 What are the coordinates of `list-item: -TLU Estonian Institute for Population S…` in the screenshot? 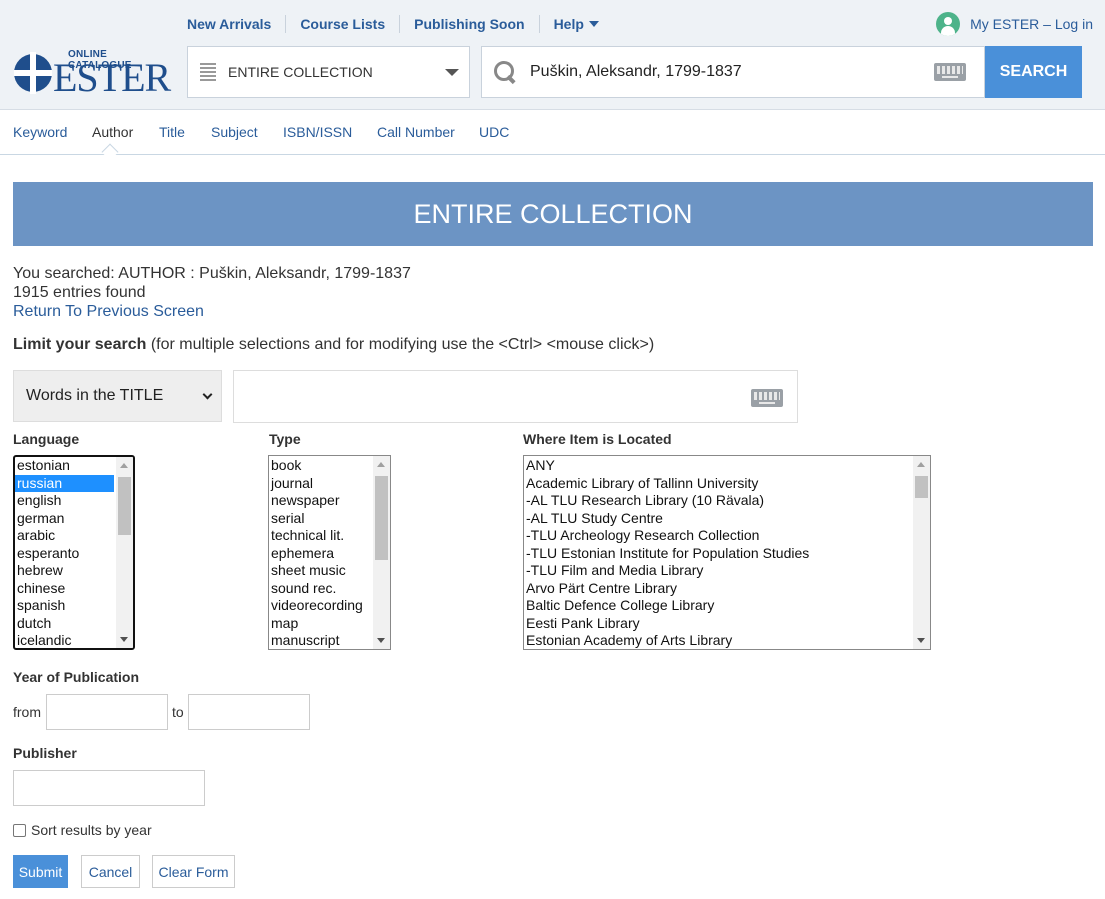 It's located at (718, 554).